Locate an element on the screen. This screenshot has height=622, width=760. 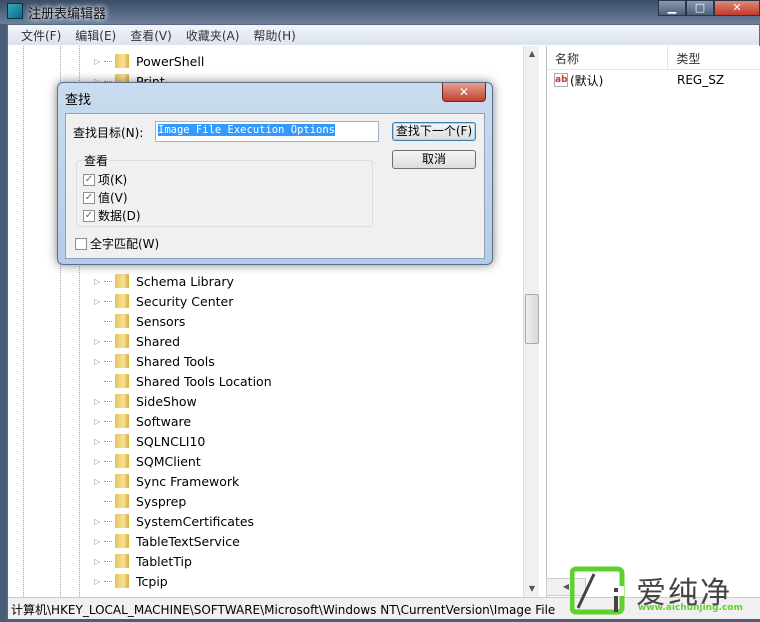
close-button: ✕ is located at coordinates (737, 8).